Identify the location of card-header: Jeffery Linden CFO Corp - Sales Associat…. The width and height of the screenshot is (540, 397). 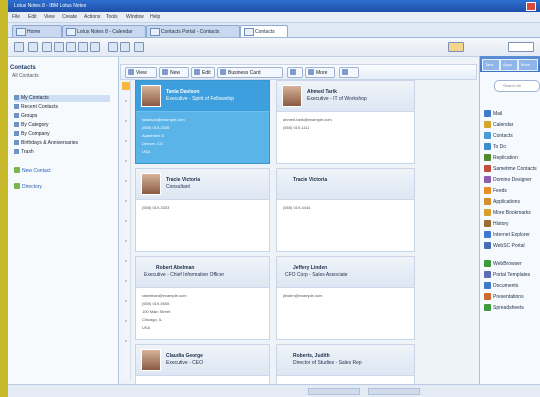
(345, 272).